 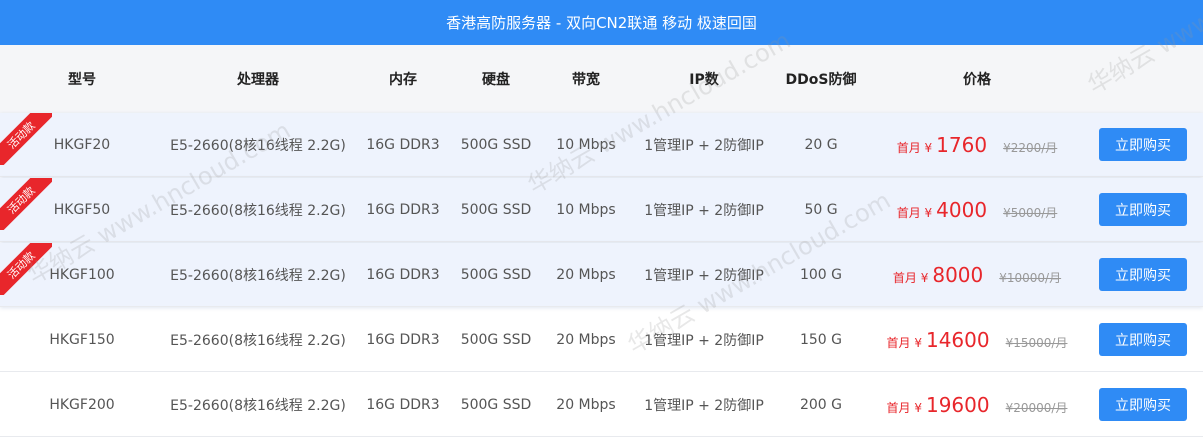 I want to click on original-price: ¥15000/月, so click(x=1036, y=342).